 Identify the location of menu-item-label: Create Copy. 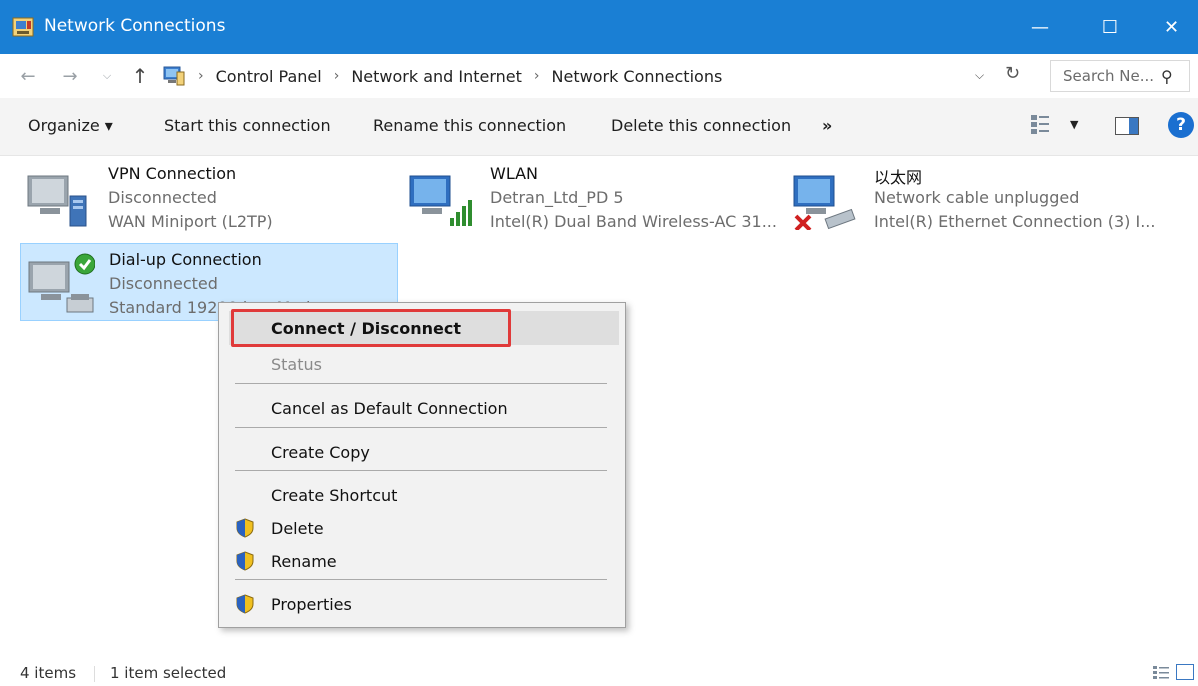
(320, 452).